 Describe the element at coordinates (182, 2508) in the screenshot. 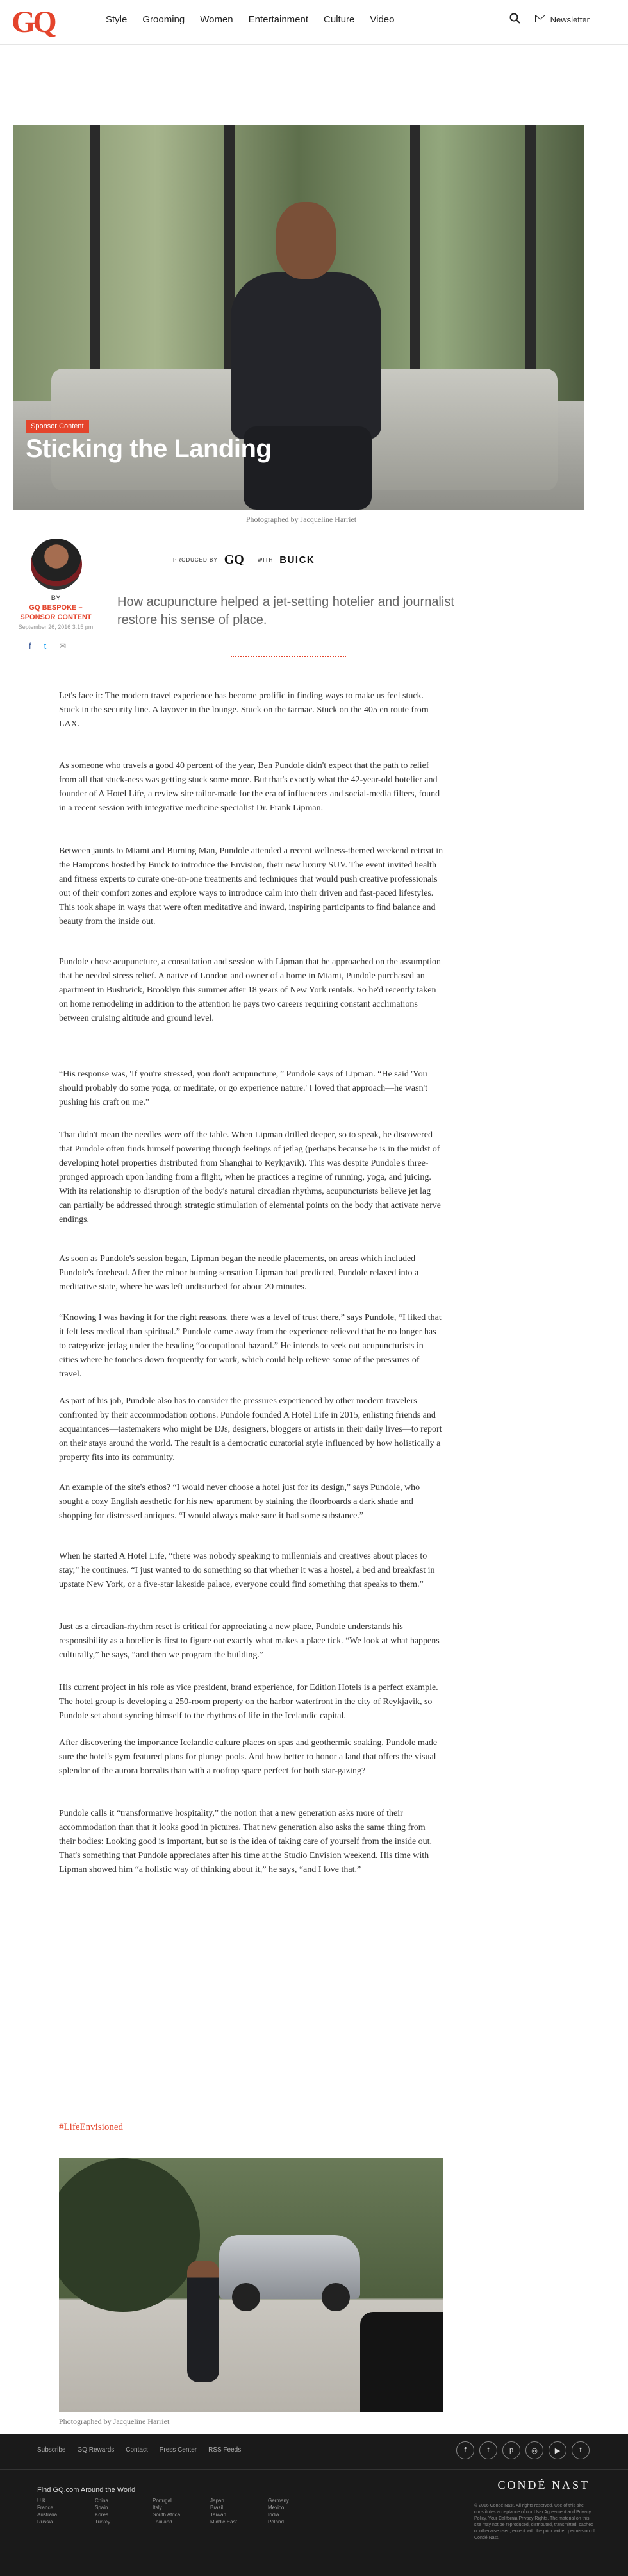

I see `intl-link: Italy` at that location.